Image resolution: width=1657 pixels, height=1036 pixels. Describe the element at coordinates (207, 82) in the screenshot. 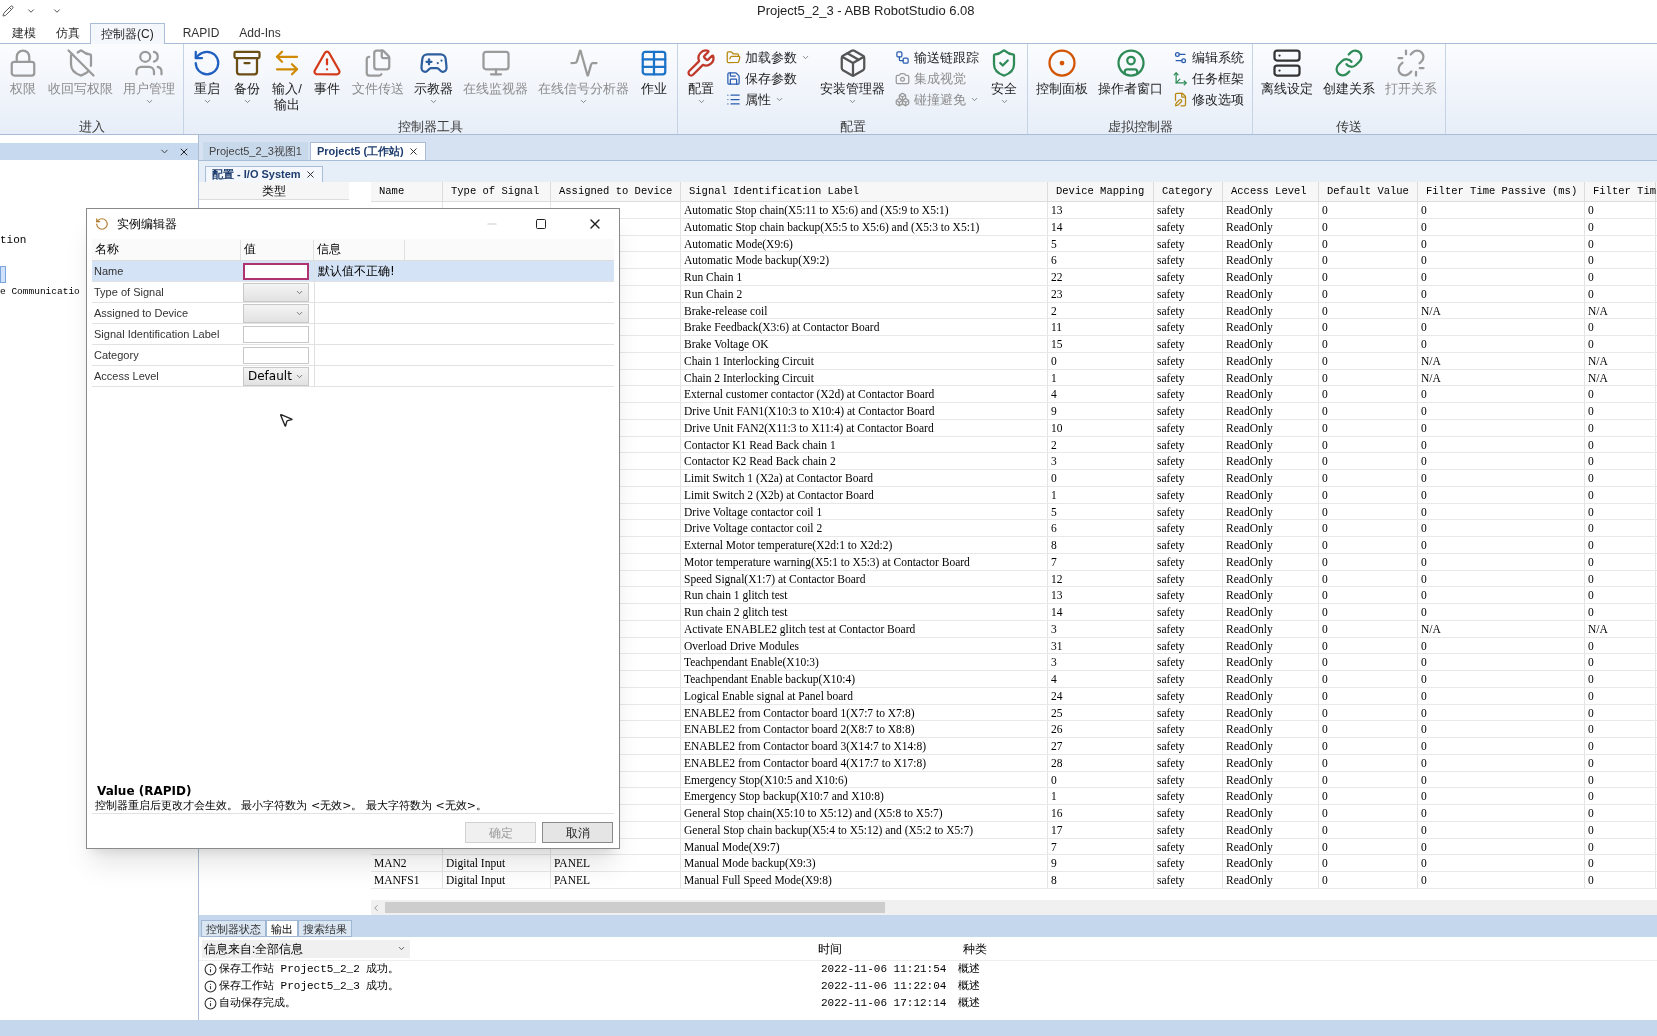

I see `ribbon-button: 重启` at that location.